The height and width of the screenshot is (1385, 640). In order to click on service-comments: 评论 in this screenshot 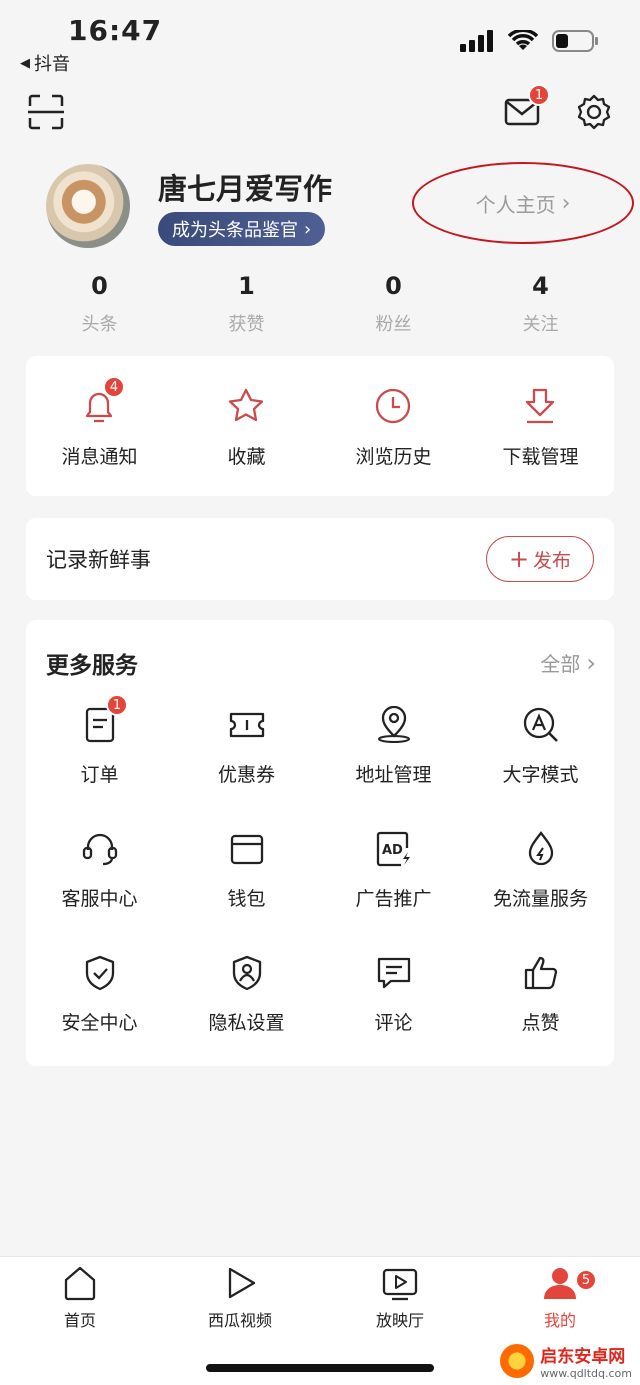, I will do `click(393, 1014)`.